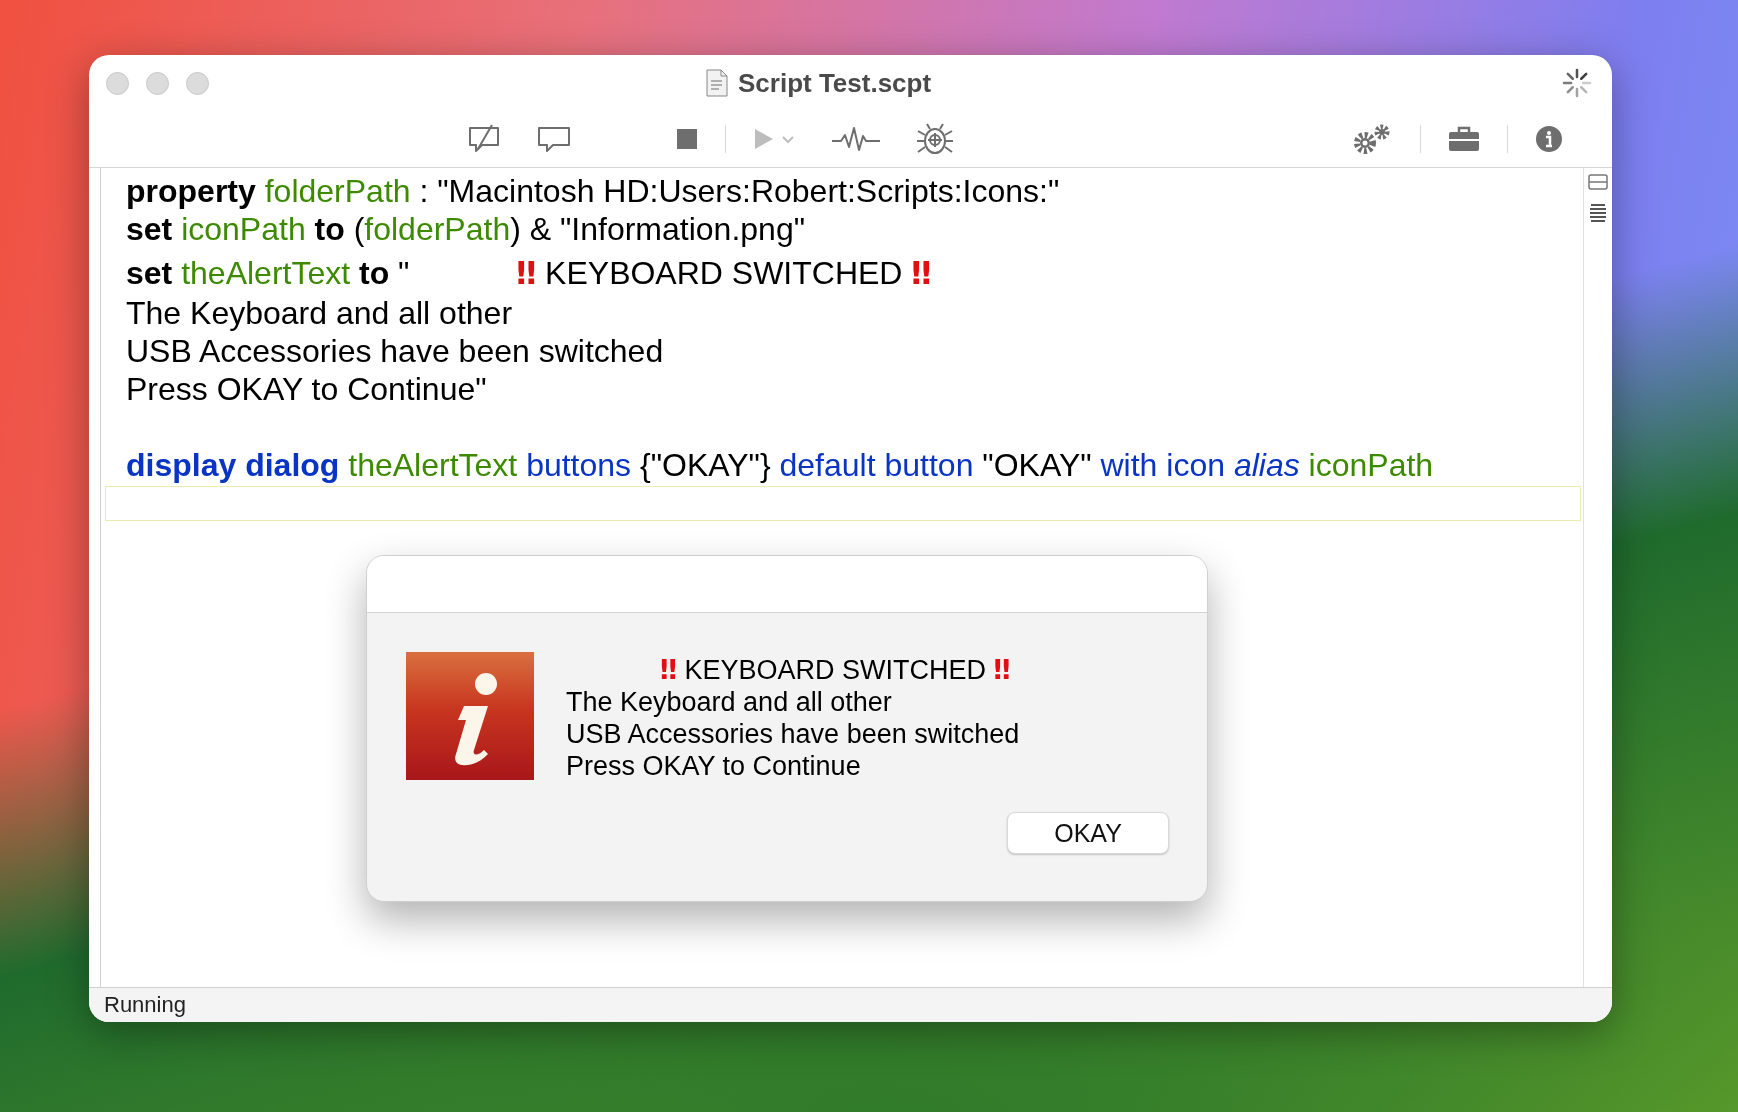  What do you see at coordinates (793, 734) in the screenshot?
I see `dialog-message-line: USB Accessories have been switched` at bounding box center [793, 734].